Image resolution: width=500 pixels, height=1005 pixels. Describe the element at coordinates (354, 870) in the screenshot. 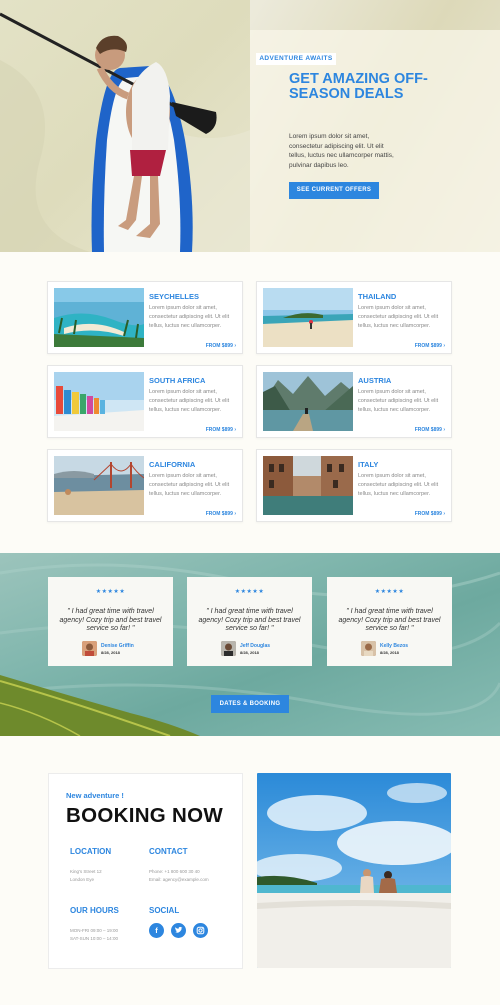

I see `beach-couple-image` at that location.